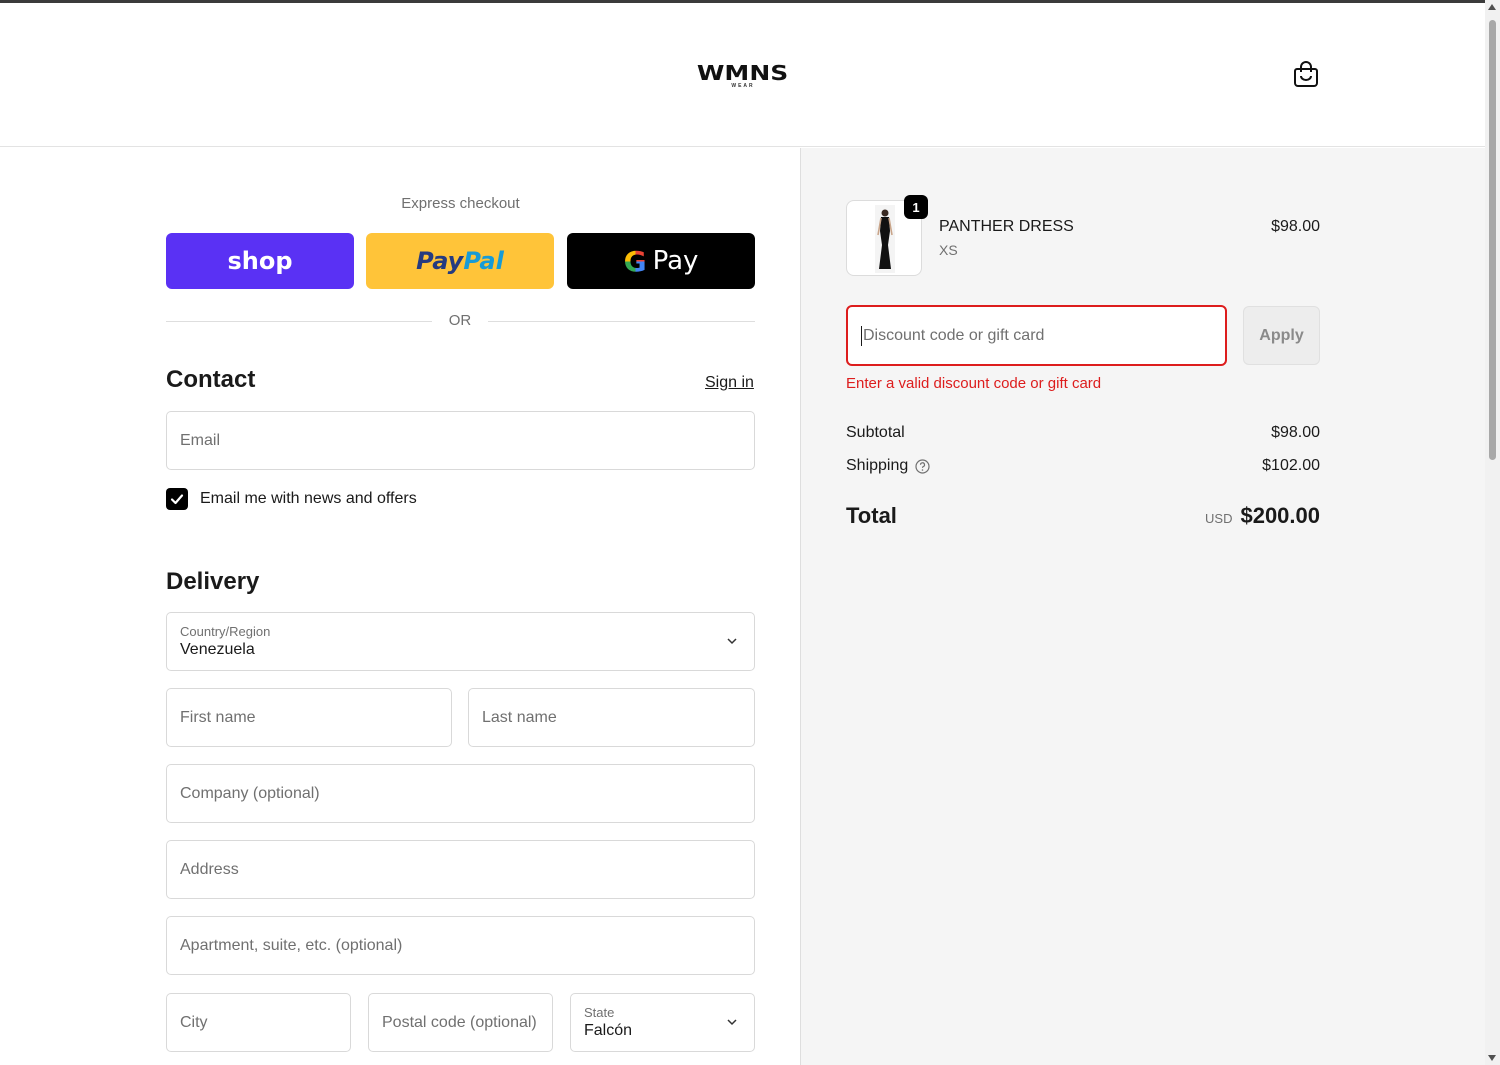 The width and height of the screenshot is (1500, 1065). I want to click on city-placeholder: City, so click(194, 1022).